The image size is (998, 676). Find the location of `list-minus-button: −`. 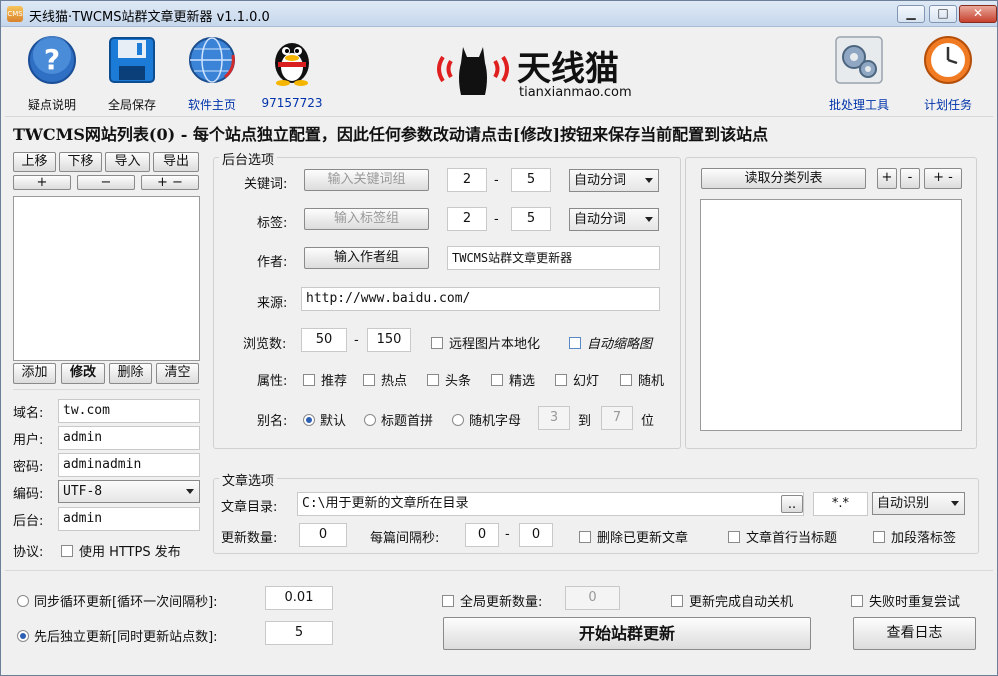

list-minus-button: − is located at coordinates (106, 182).